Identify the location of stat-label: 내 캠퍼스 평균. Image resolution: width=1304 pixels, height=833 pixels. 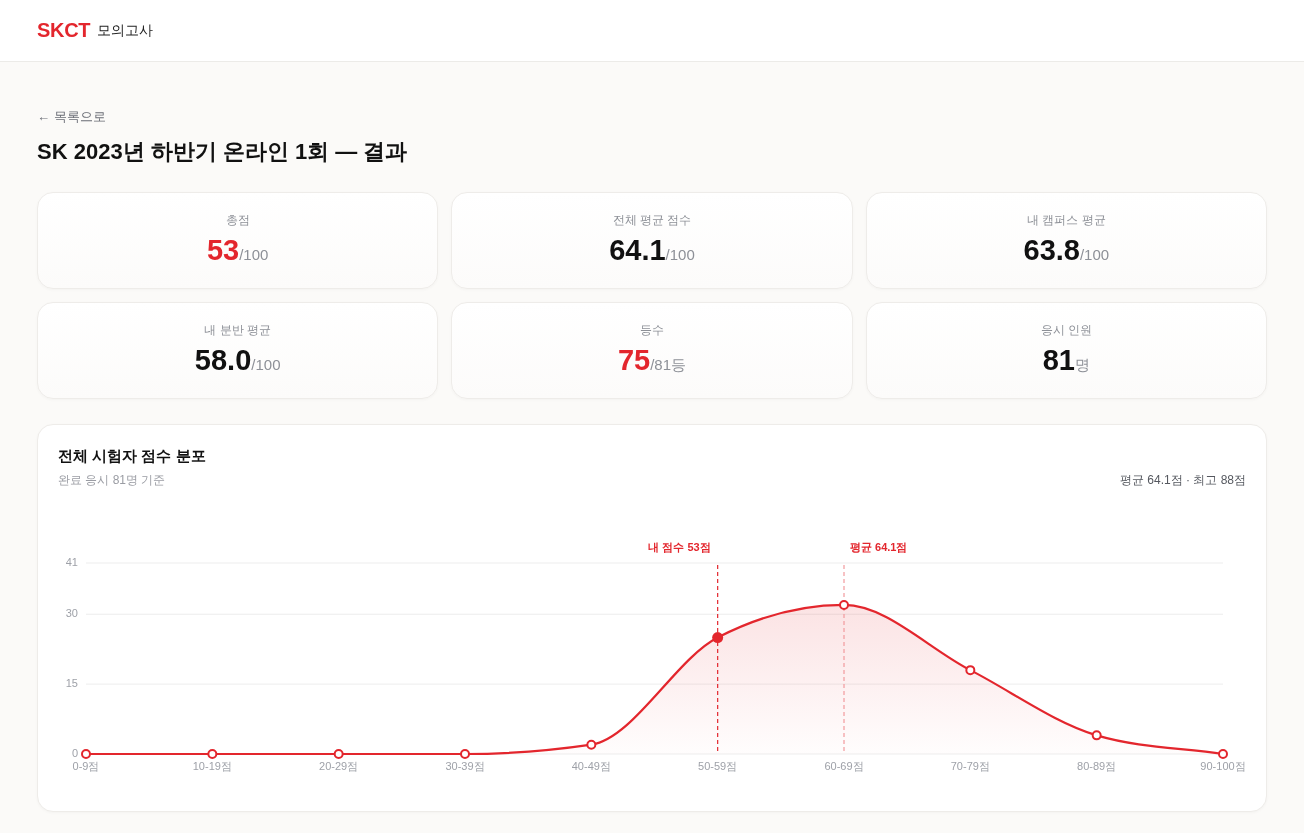
(1066, 220).